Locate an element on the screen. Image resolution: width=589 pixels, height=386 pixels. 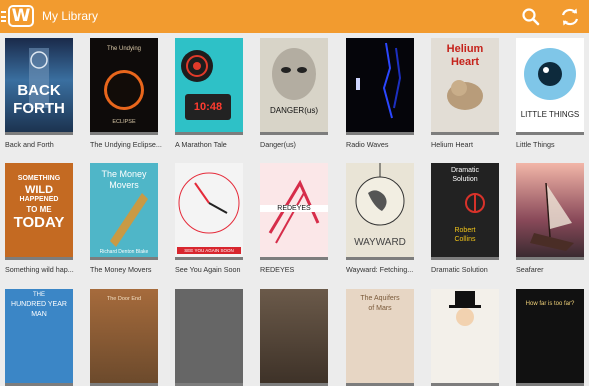
cover-text: MAN is located at coordinates (39, 314).